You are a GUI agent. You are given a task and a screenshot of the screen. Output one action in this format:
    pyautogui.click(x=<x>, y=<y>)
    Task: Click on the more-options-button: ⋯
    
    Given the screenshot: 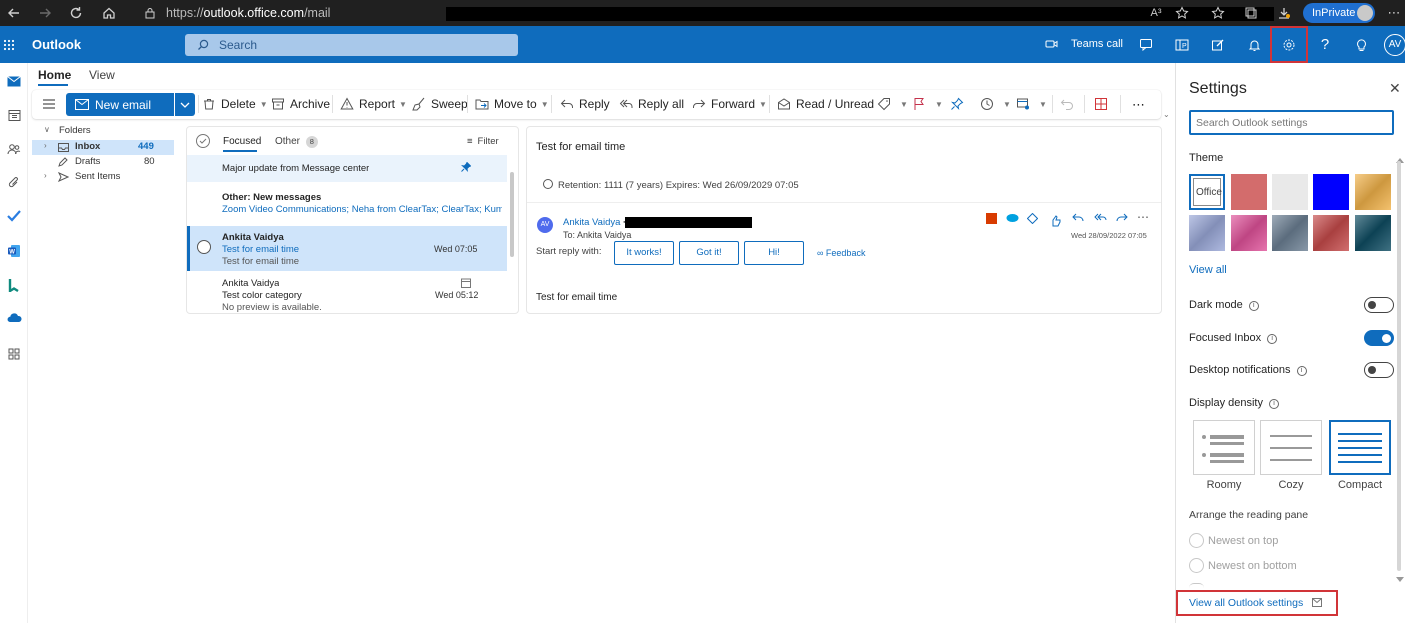 What is the action you would take?
    pyautogui.click(x=1138, y=105)
    